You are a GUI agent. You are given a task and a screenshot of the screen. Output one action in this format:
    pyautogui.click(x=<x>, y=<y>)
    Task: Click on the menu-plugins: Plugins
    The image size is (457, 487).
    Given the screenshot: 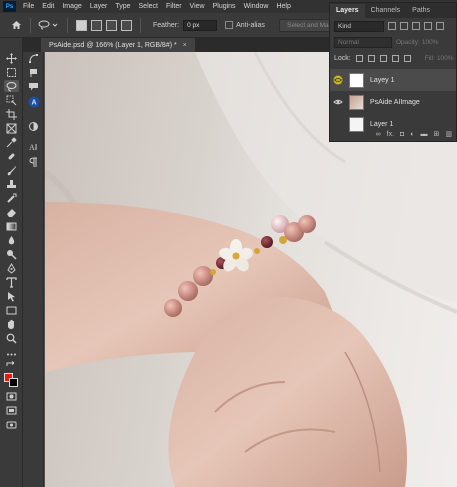 What is the action you would take?
    pyautogui.click(x=224, y=6)
    